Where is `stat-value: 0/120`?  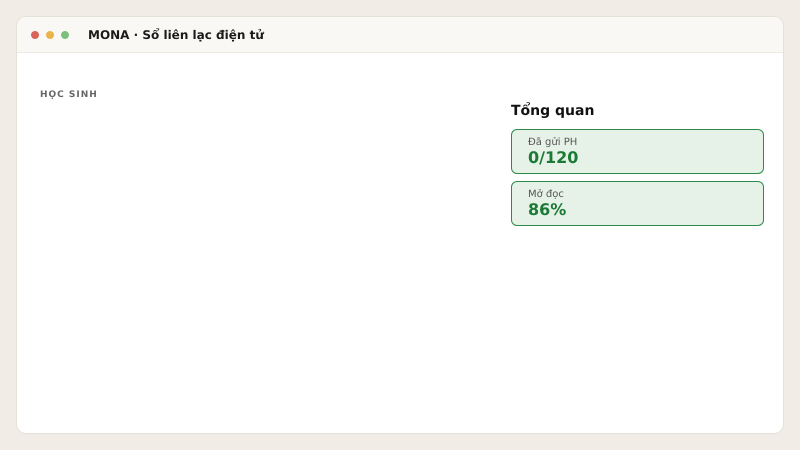
stat-value: 0/120 is located at coordinates (554, 157).